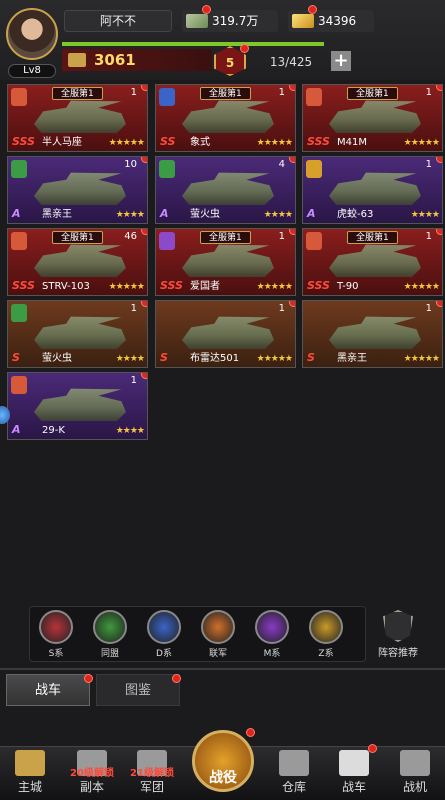  Describe the element at coordinates (281, 164) in the screenshot. I see `vehicle-count: 4` at that location.